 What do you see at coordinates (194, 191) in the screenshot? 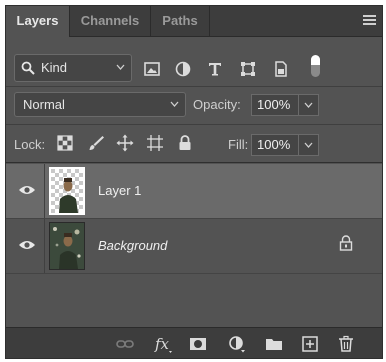
I see `layer-row-layer-1: Layer 1` at bounding box center [194, 191].